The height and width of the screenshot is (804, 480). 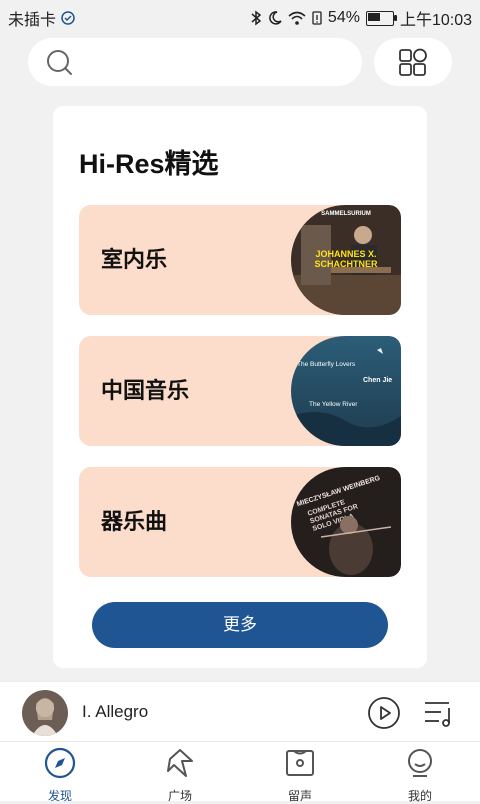 I want to click on category-label: 器乐曲, so click(x=134, y=521).